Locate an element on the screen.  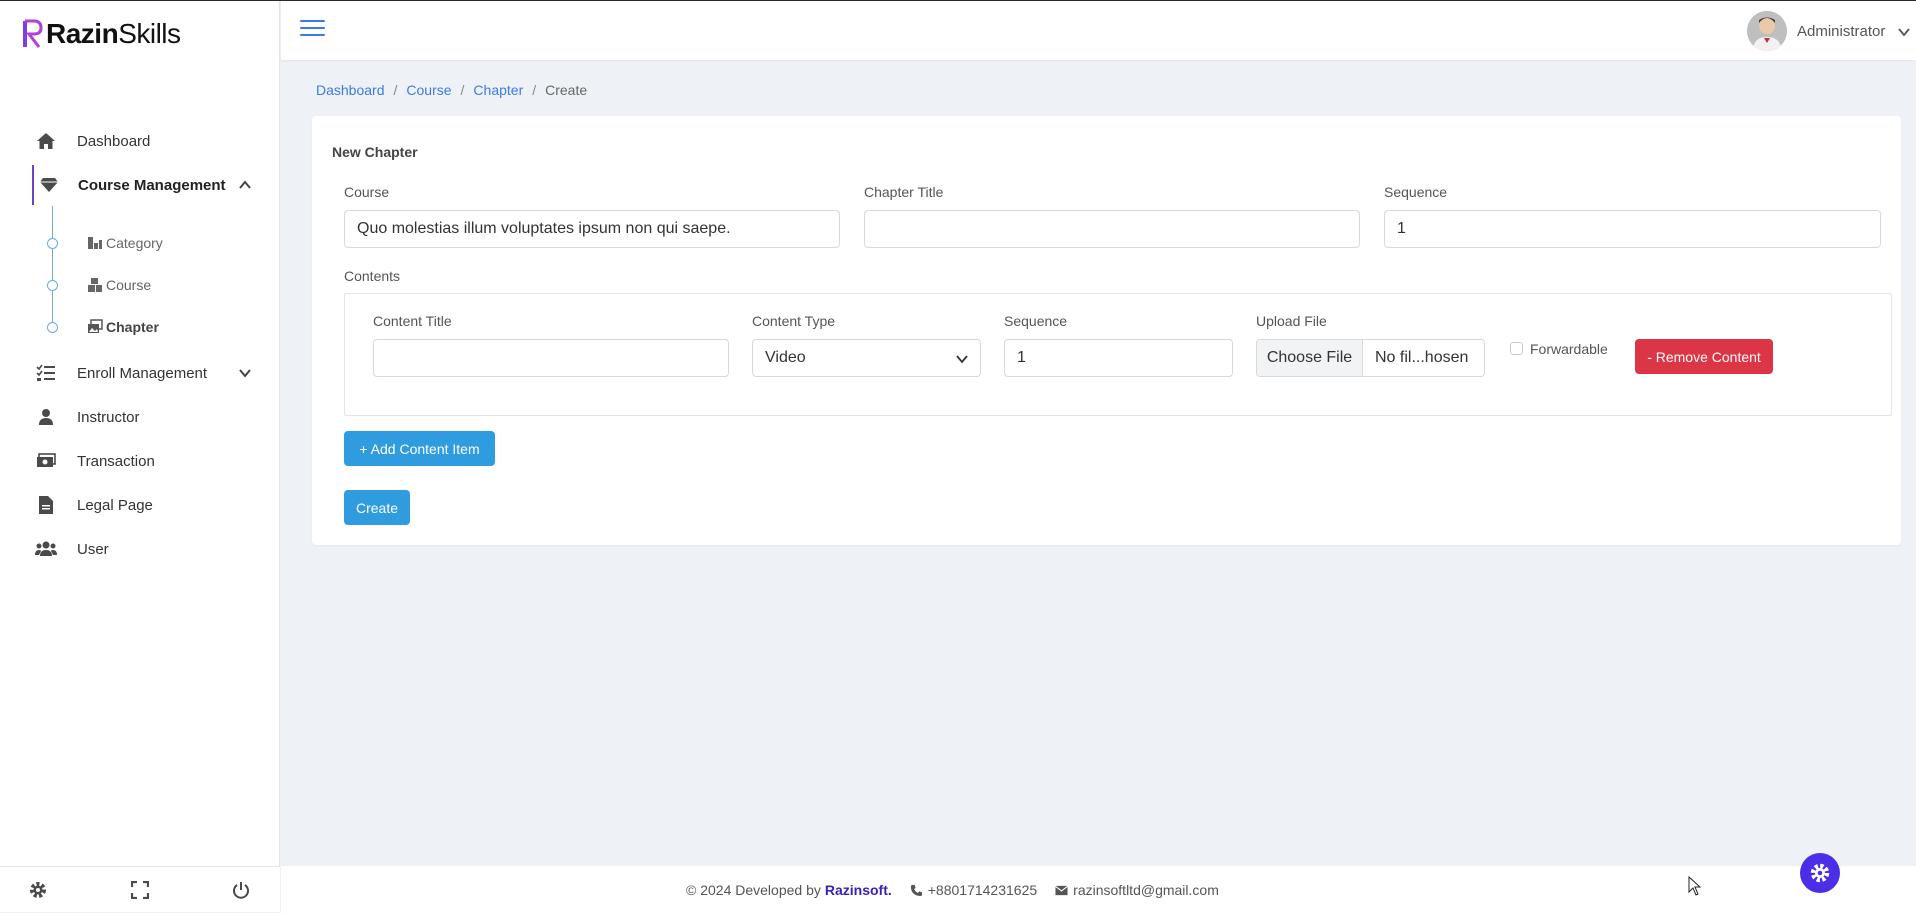
create-button: Create is located at coordinates (377, 507).